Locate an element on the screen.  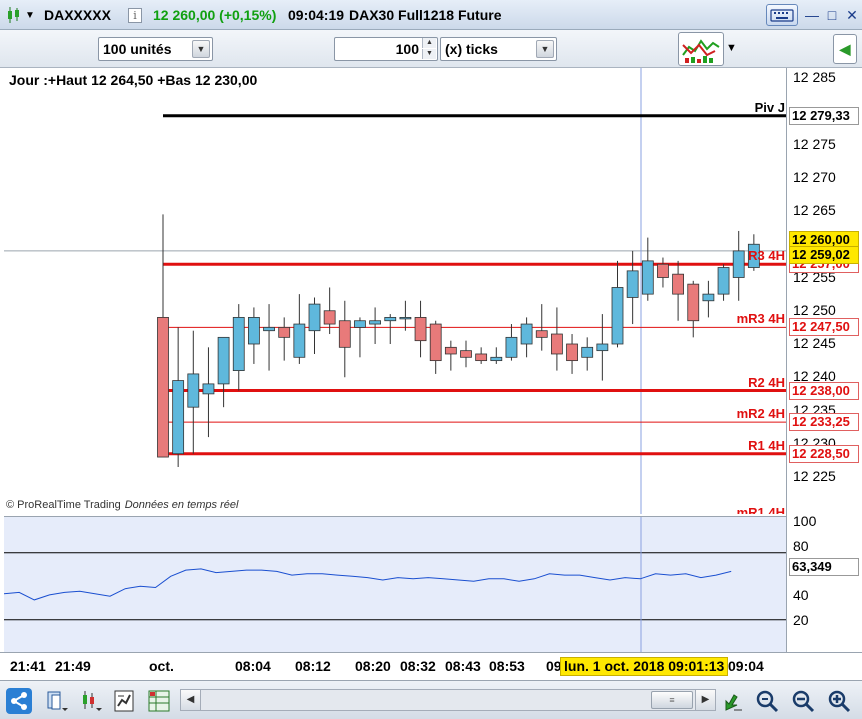
units-select: 100 unités ▼ is located at coordinates (155, 49).